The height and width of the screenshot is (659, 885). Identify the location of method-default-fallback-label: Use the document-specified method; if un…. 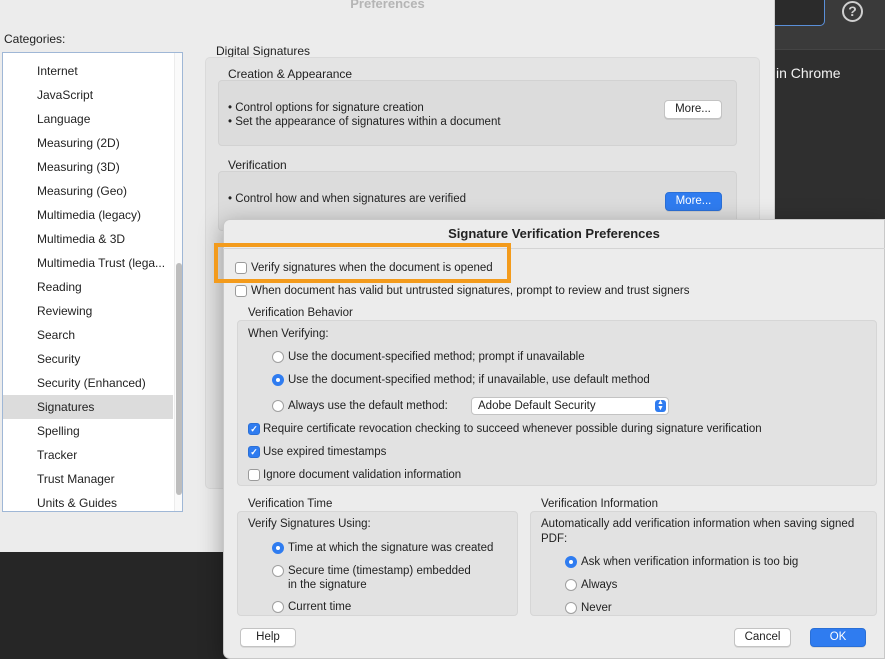
(469, 380).